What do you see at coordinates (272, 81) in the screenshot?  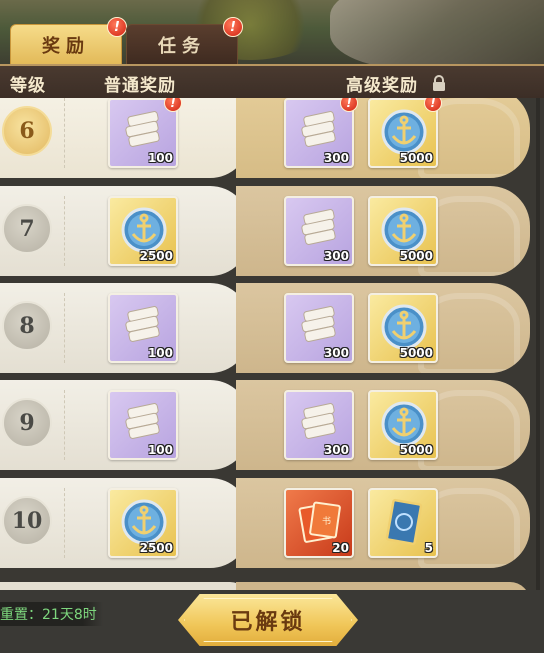 I see `reward-table-header: 等级 普通奖励 高级奖励` at bounding box center [272, 81].